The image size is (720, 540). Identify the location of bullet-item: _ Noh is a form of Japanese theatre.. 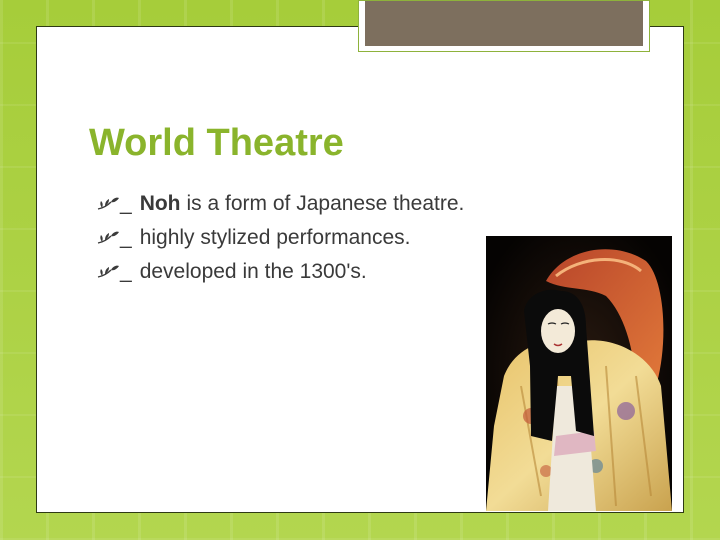
(280, 204).